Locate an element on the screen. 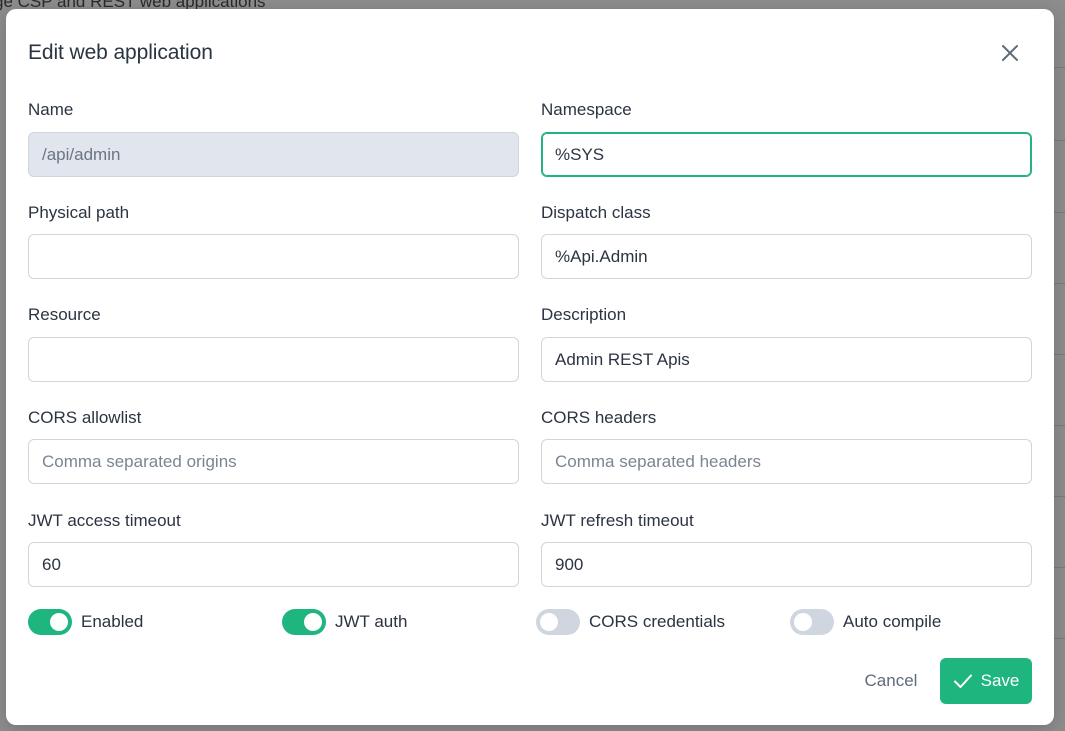  jwt-access-timeout-label: JWT access timeout is located at coordinates (104, 520).